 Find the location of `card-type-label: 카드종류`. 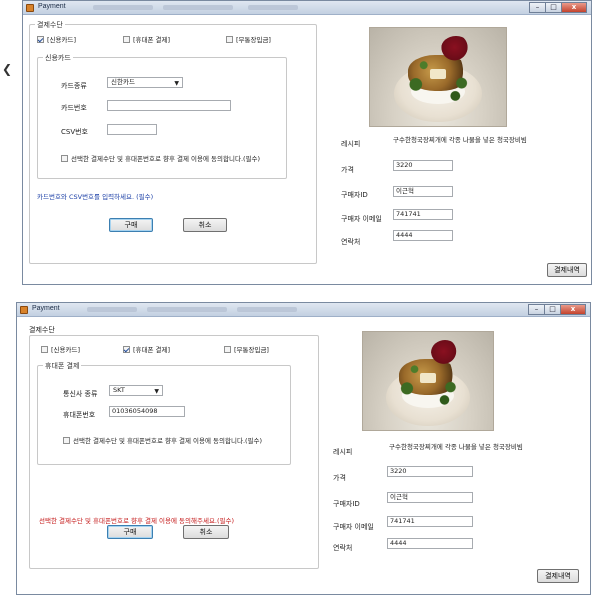

card-type-label: 카드종류 is located at coordinates (74, 86).